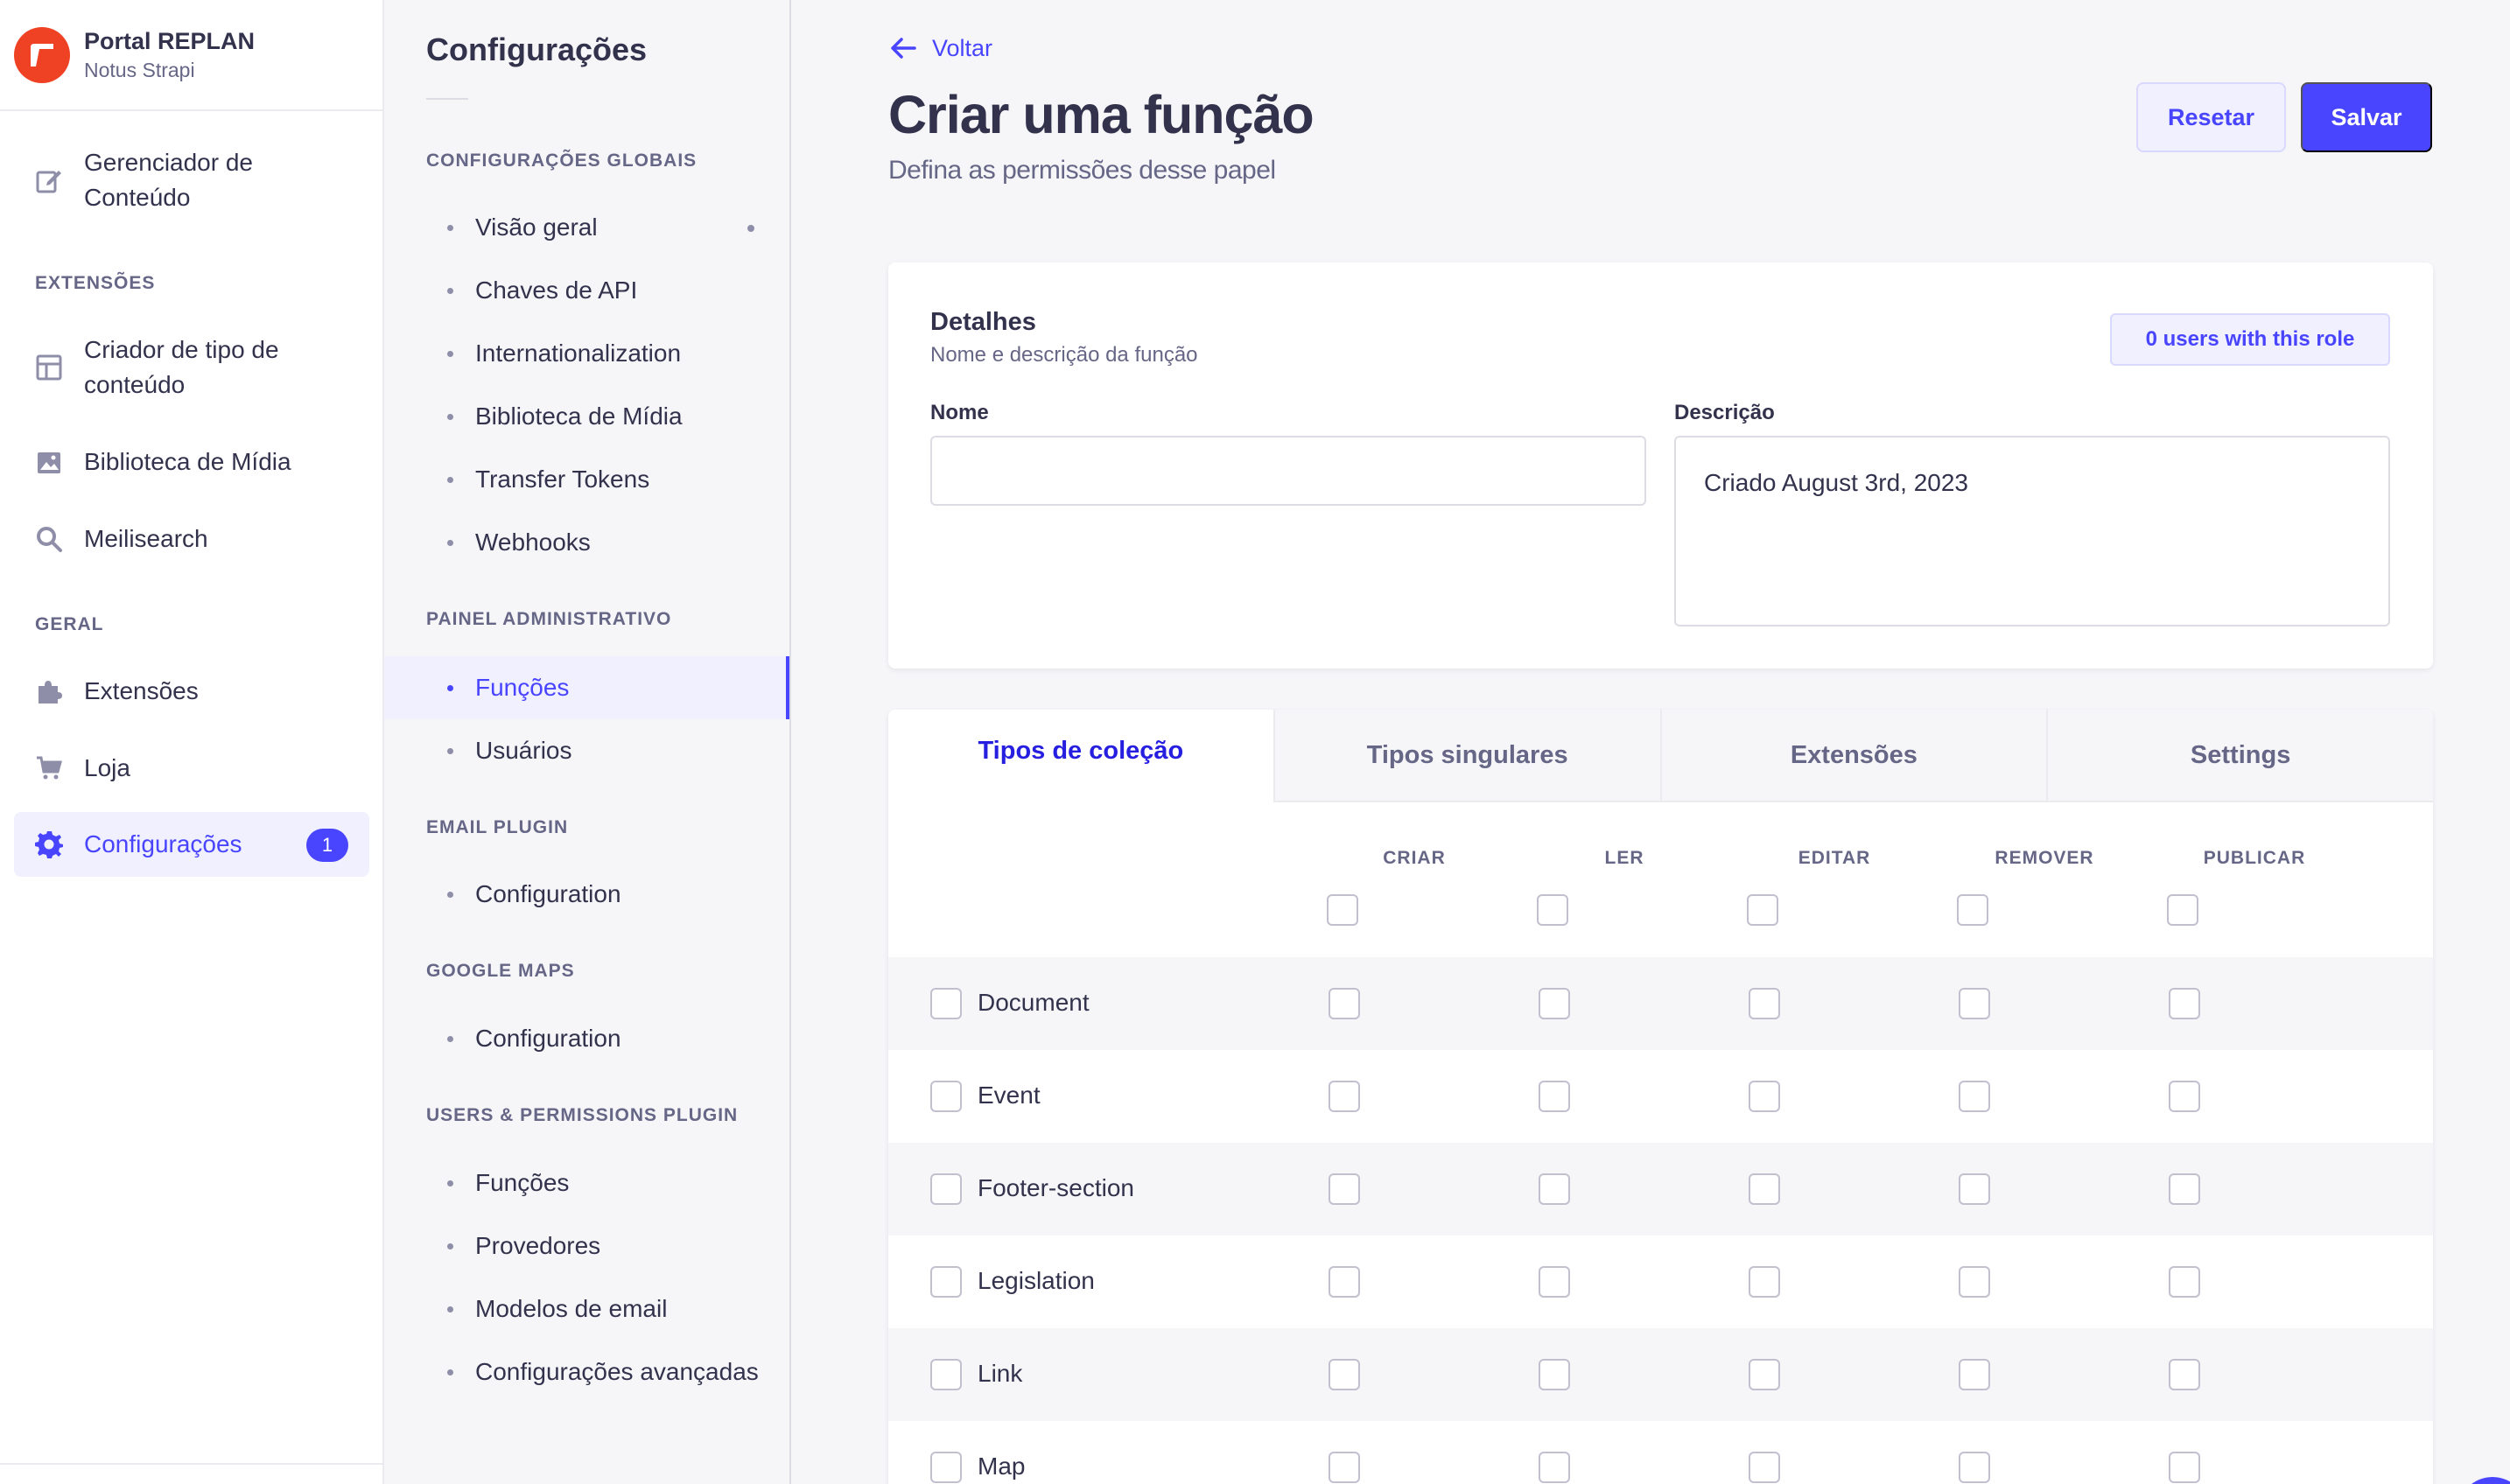 The height and width of the screenshot is (1484, 2510). I want to click on arrow-left-icon, so click(903, 48).